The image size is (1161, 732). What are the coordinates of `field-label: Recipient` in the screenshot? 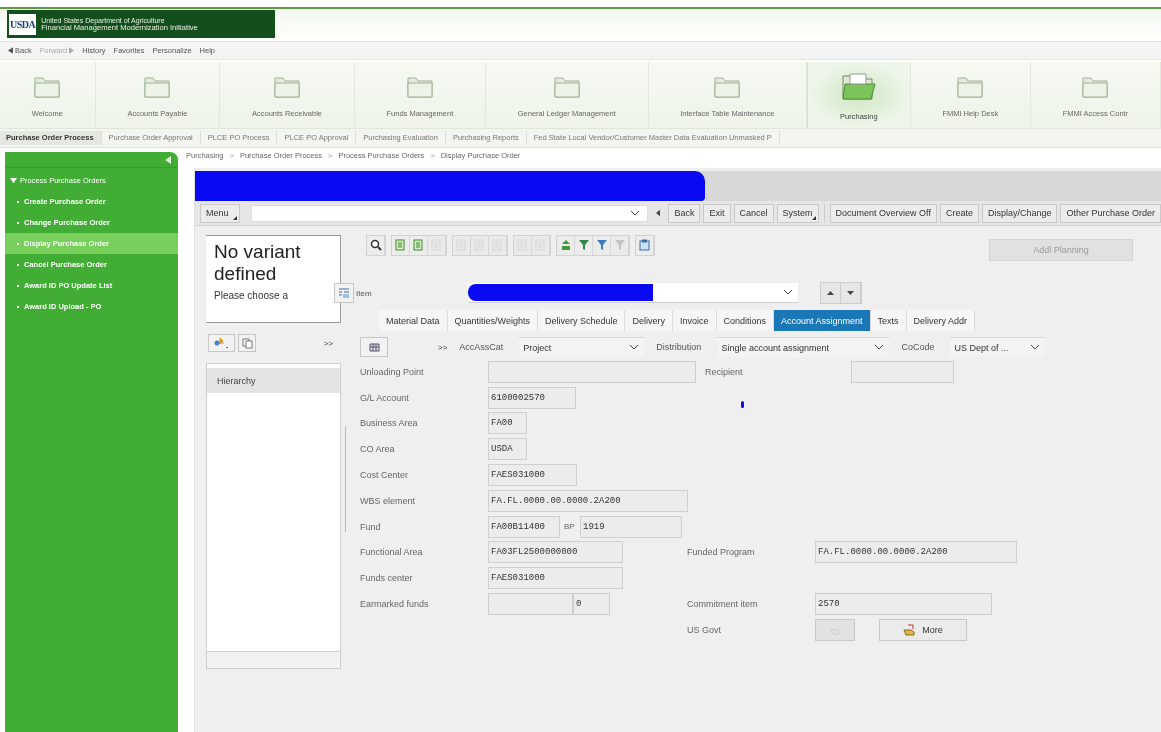 It's located at (724, 371).